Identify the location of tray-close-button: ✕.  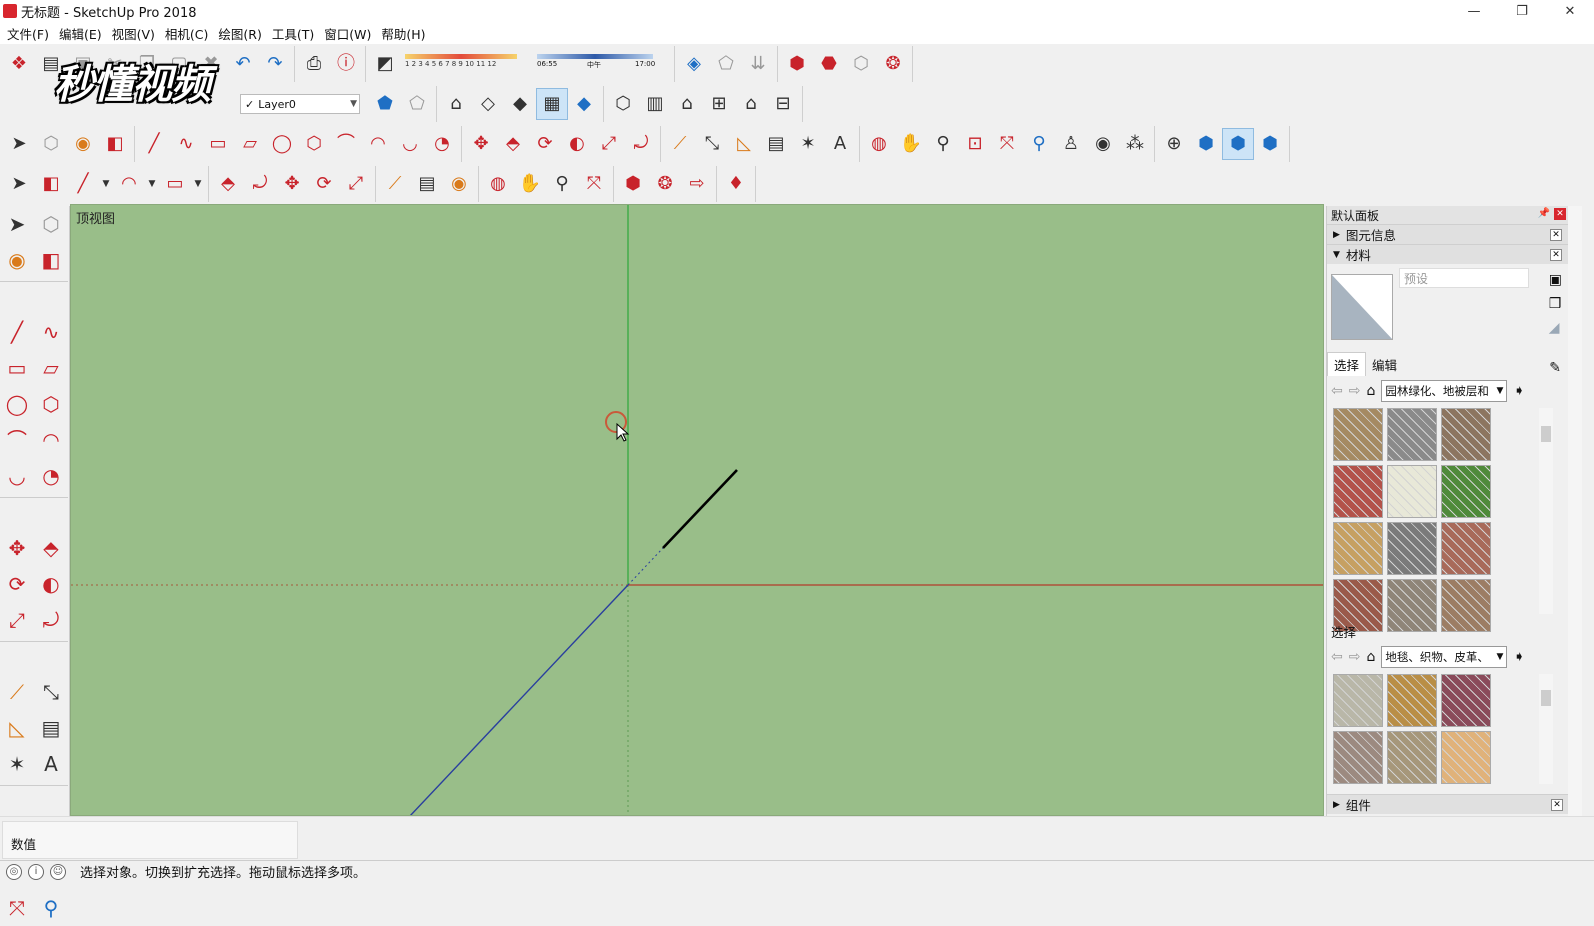
(1560, 214).